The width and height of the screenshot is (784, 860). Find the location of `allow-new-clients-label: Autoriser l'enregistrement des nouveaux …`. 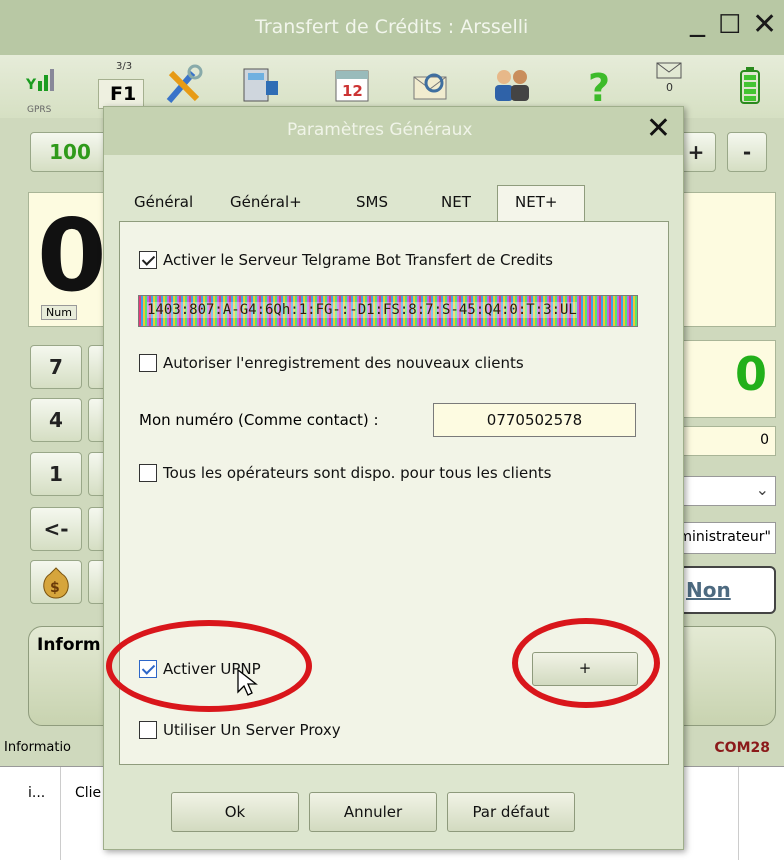

allow-new-clients-label: Autoriser l'enregistrement des nouveaux … is located at coordinates (343, 363).